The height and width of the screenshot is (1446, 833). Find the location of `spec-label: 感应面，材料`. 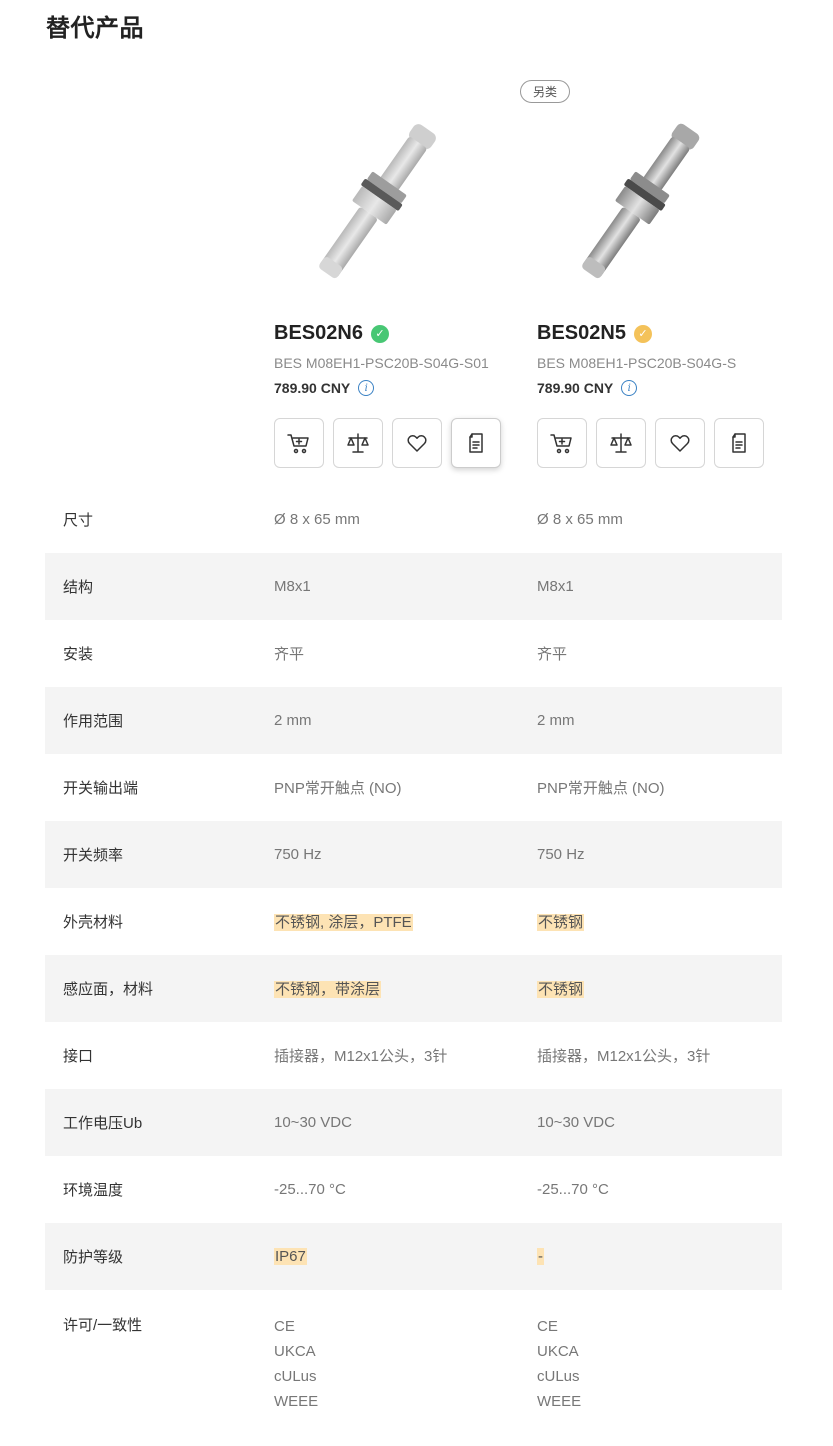

spec-label: 感应面，材料 is located at coordinates (108, 989).